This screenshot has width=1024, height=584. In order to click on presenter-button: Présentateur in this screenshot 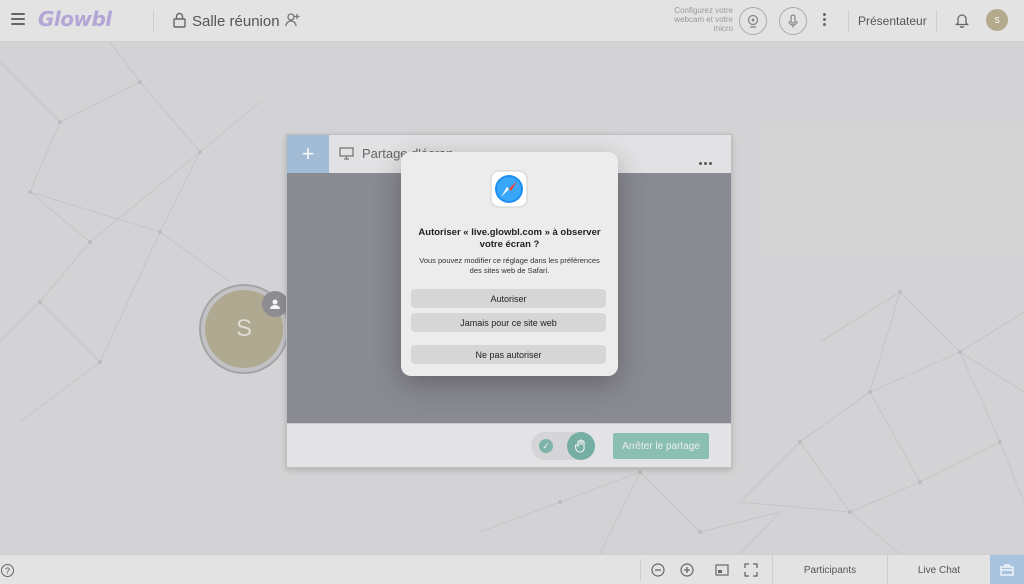, I will do `click(892, 21)`.